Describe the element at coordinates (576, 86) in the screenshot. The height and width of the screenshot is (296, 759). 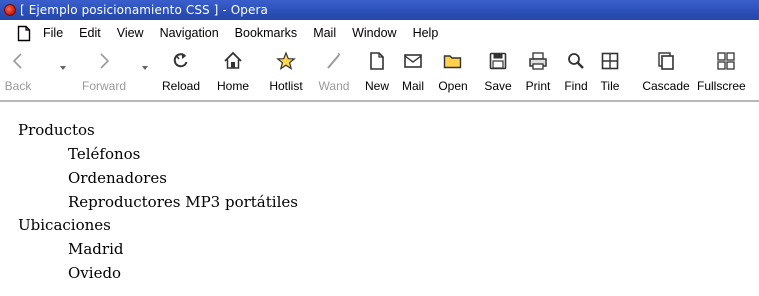
I see `find-label: Find` at that location.